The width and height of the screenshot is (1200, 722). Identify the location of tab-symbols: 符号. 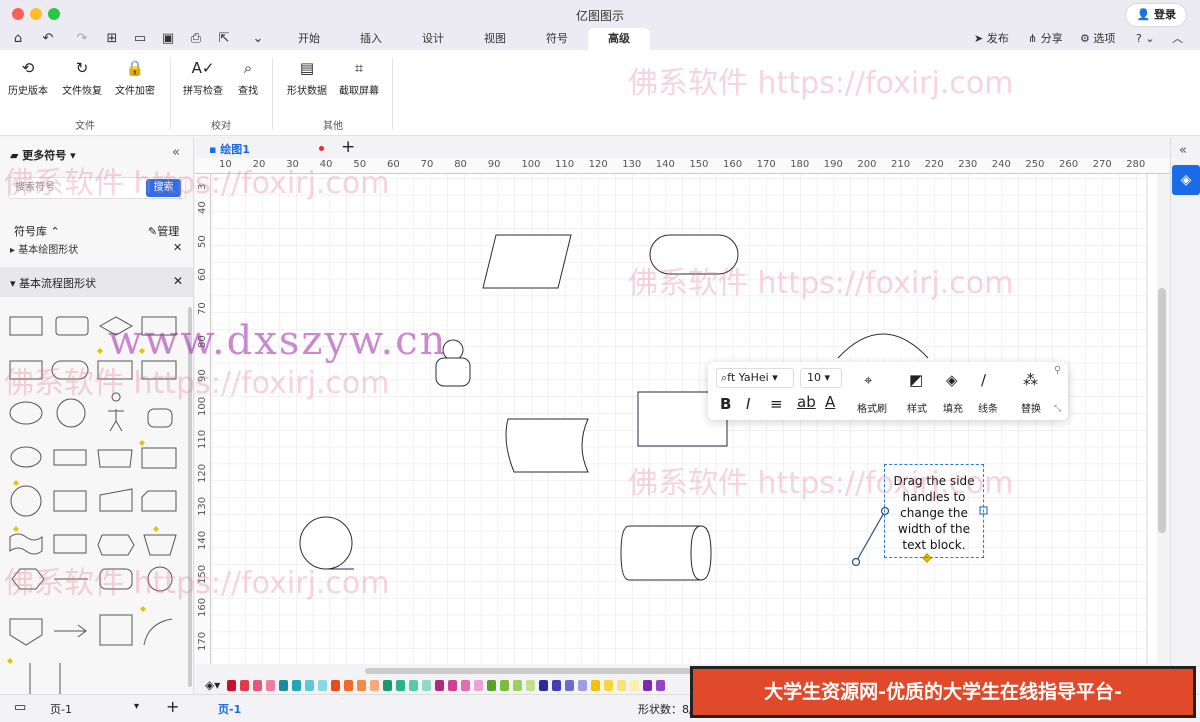
(557, 39).